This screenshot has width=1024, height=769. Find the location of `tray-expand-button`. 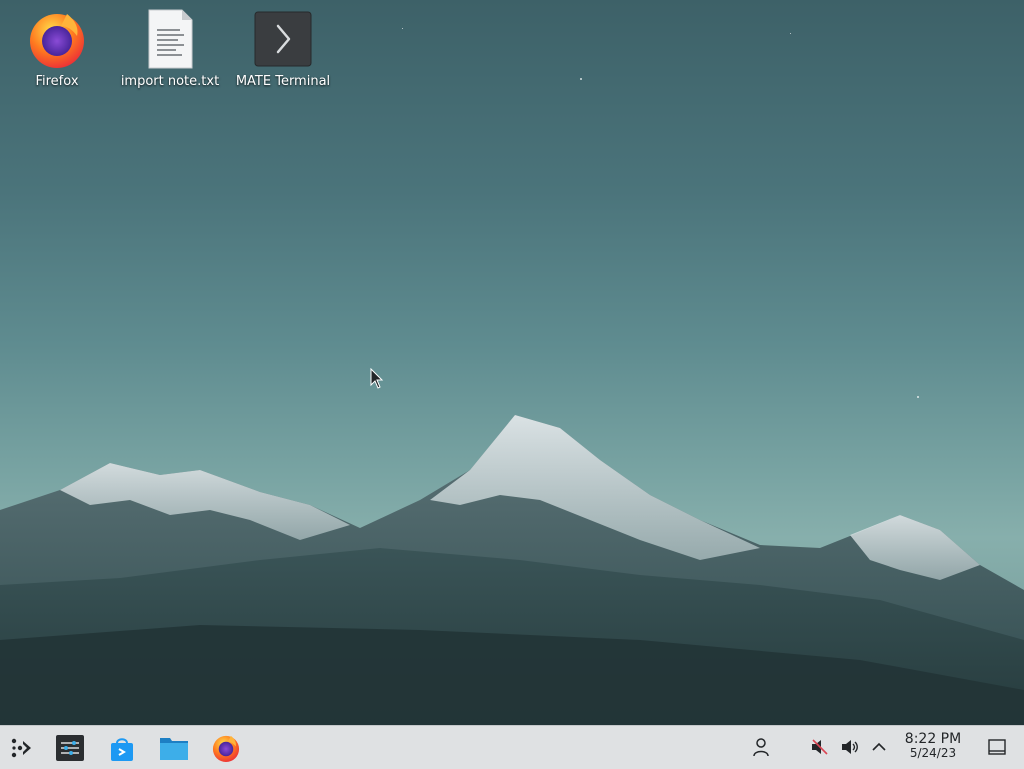

tray-expand-button is located at coordinates (879, 747).